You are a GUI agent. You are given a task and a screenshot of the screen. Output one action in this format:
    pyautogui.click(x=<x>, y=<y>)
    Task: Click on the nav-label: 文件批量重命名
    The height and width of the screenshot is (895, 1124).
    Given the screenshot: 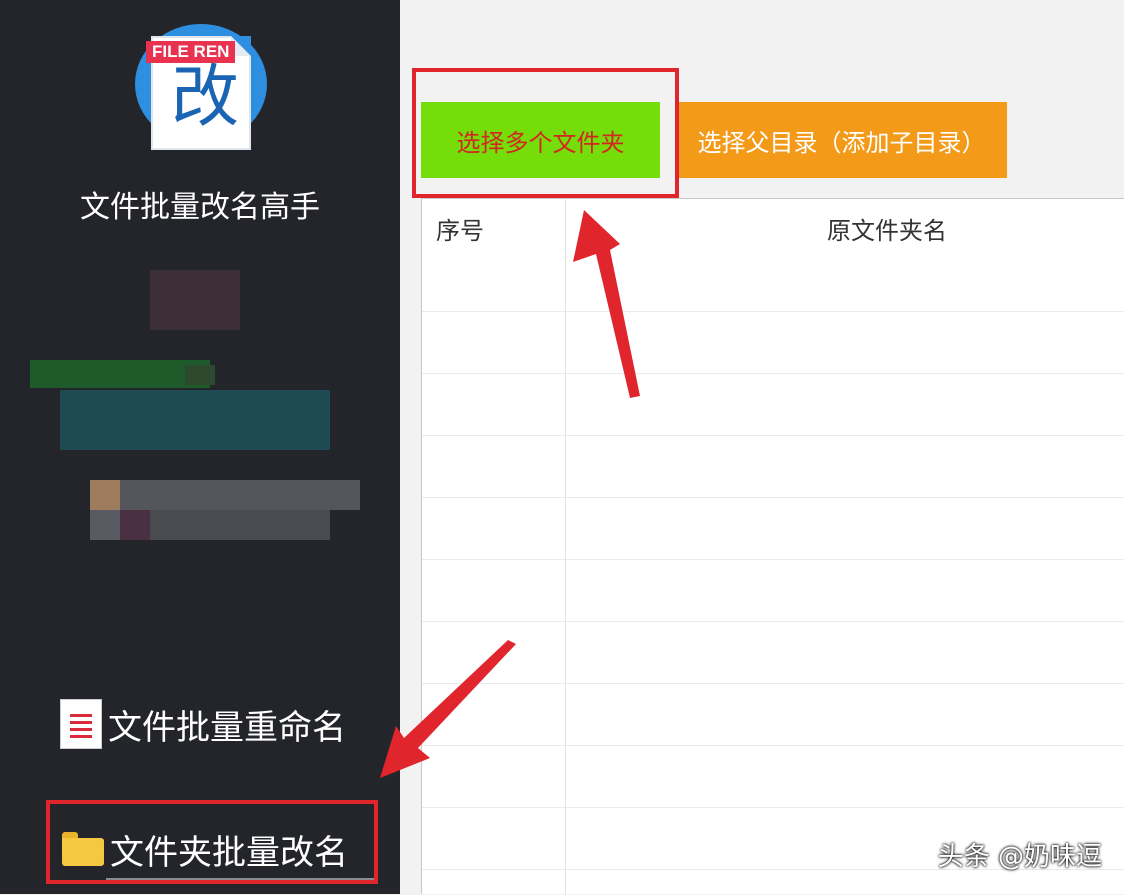 What is the action you would take?
    pyautogui.click(x=227, y=727)
    